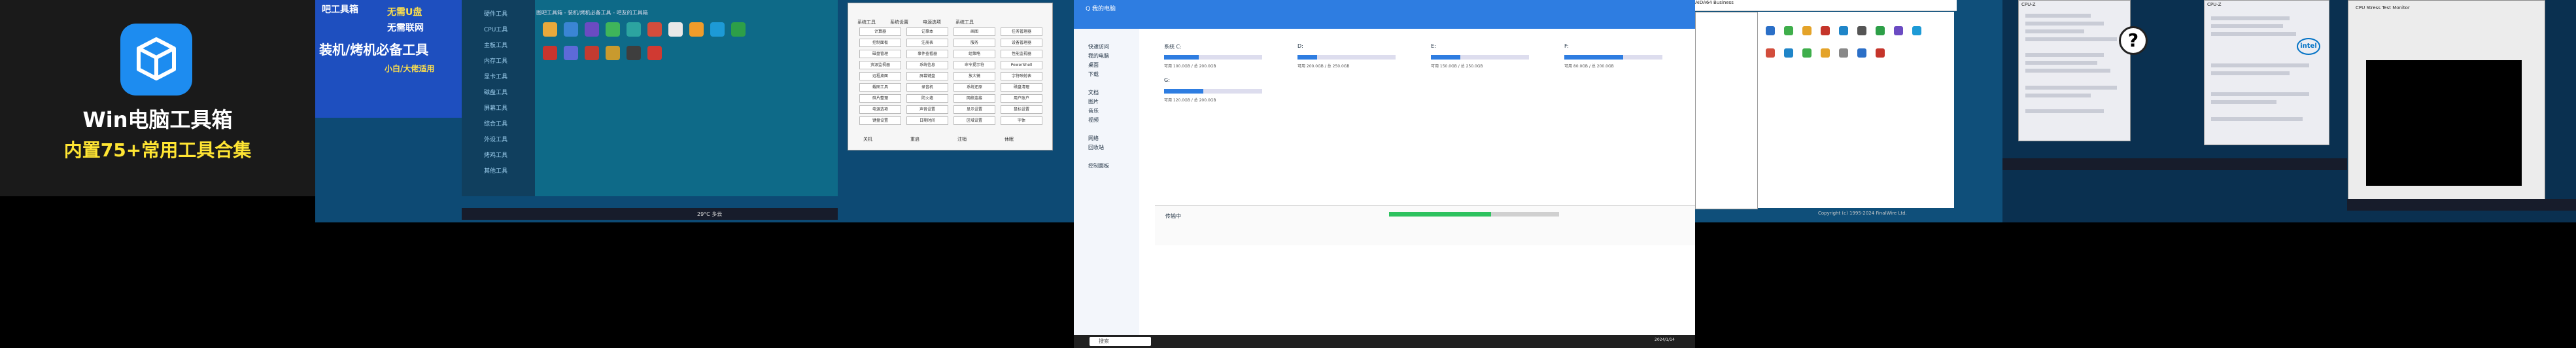  Describe the element at coordinates (1022, 98) in the screenshot. I see `dialog-tool-button: 用户账户` at that location.